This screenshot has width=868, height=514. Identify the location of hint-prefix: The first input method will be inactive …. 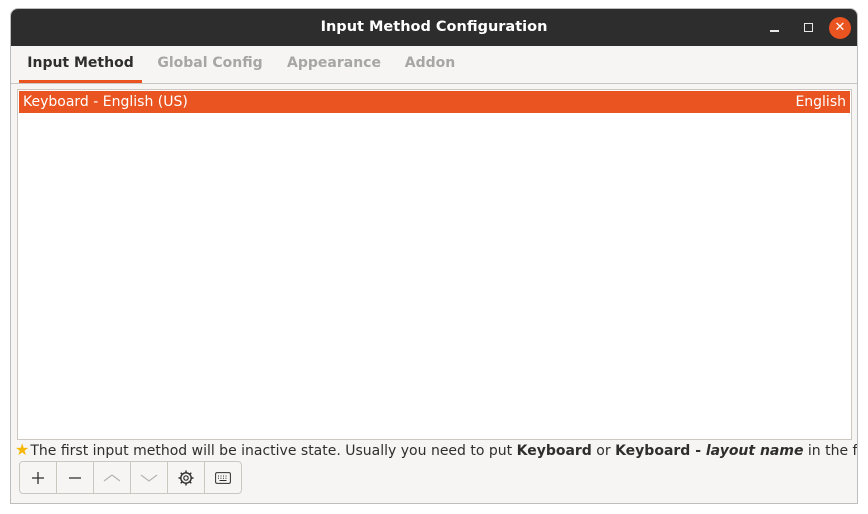
(273, 451).